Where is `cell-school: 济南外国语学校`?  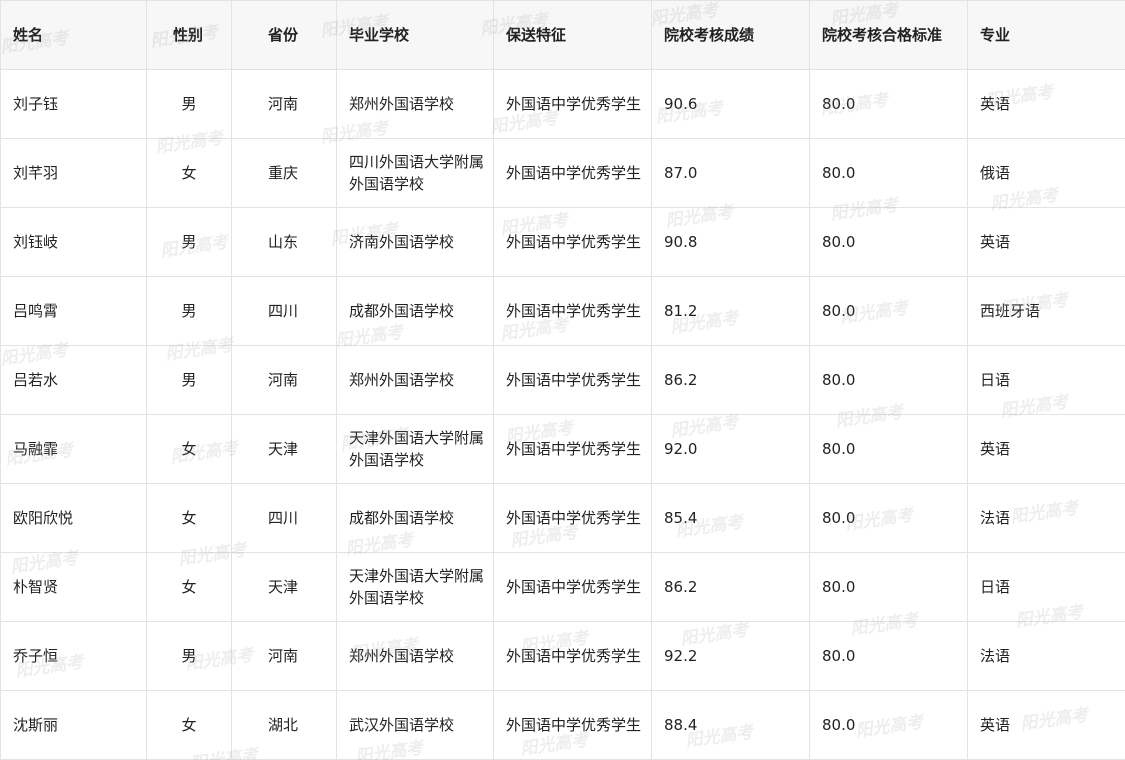
cell-school: 济南外国语学校 is located at coordinates (415, 242).